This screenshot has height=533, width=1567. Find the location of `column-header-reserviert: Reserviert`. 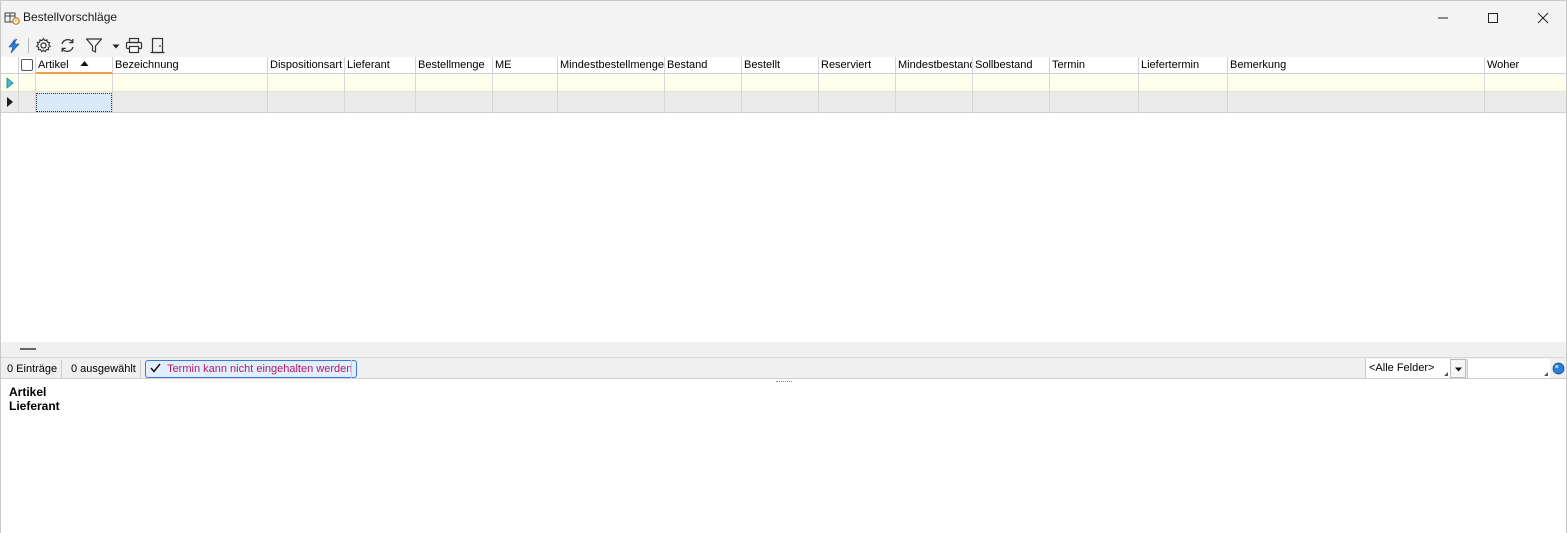

column-header-reserviert: Reserviert is located at coordinates (857, 65).